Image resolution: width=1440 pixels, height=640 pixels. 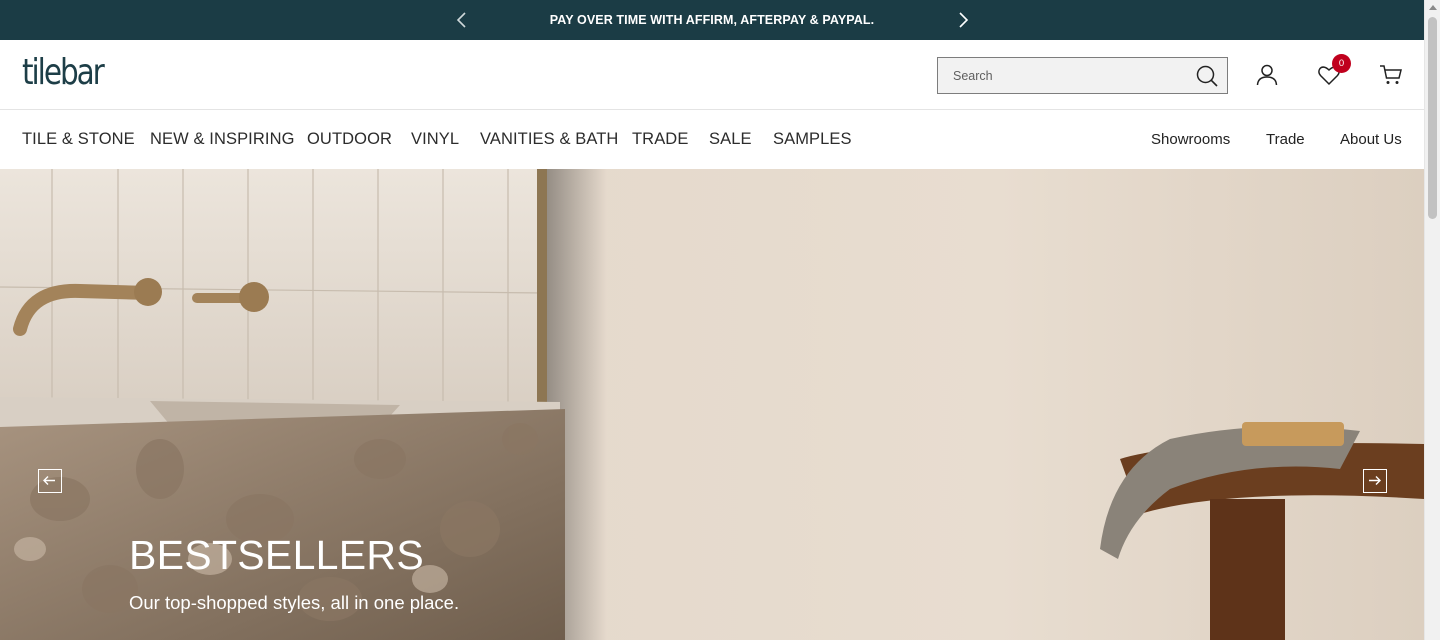 I want to click on nav-item-trade: TRADE, so click(x=660, y=139).